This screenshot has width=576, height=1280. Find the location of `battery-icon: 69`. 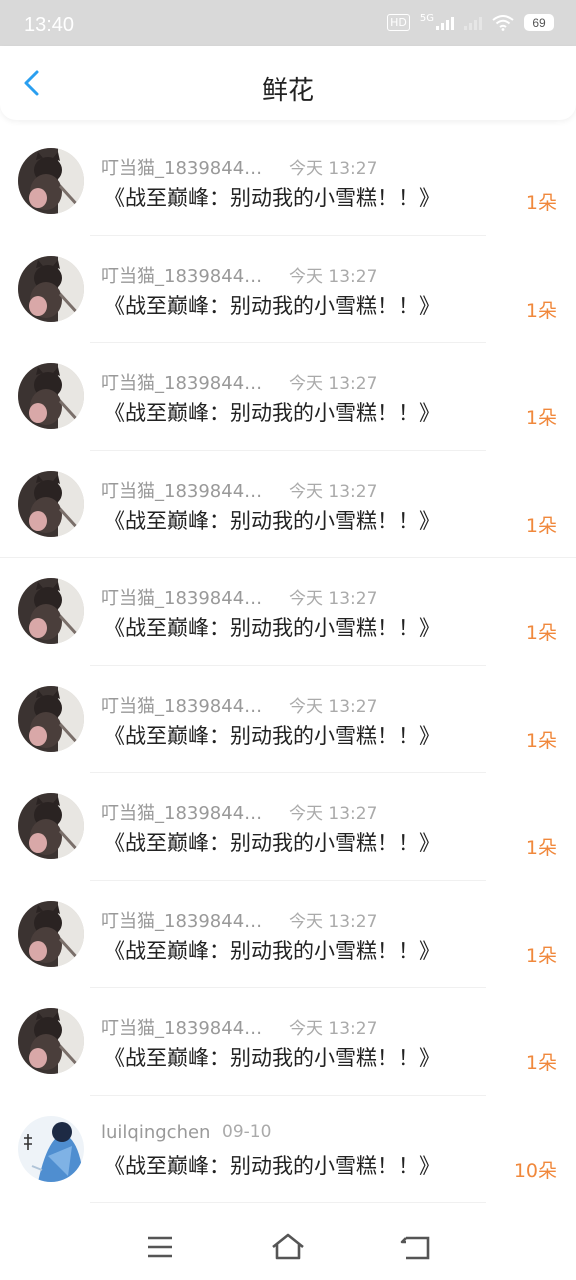

battery-icon: 69 is located at coordinates (539, 22).